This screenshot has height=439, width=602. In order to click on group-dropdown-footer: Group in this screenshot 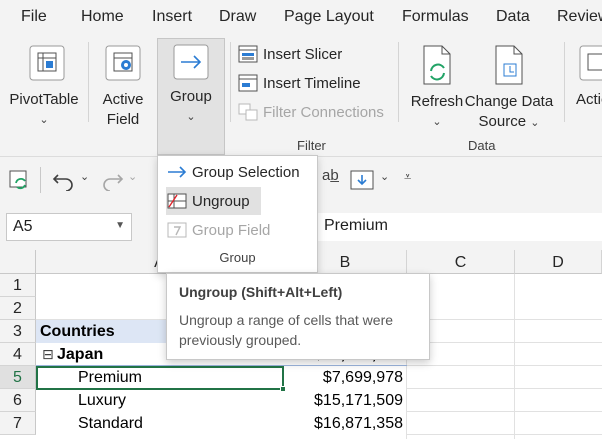, I will do `click(237, 257)`.